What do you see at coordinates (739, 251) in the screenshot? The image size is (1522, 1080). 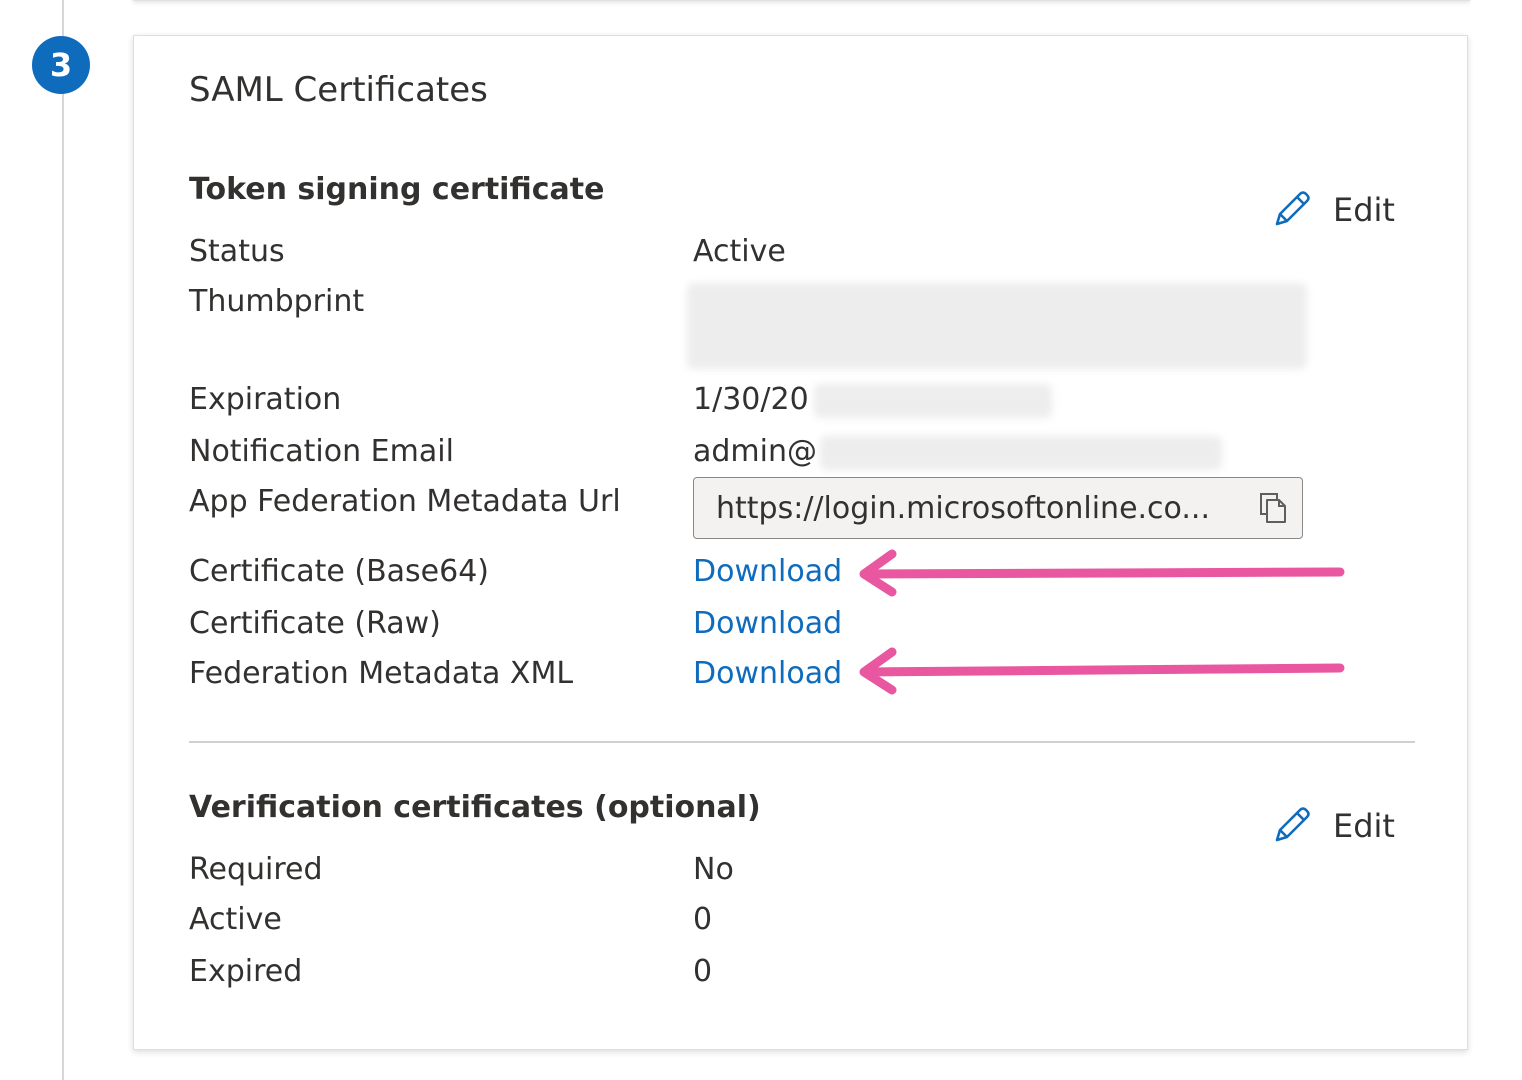 I see `status-value: Active` at bounding box center [739, 251].